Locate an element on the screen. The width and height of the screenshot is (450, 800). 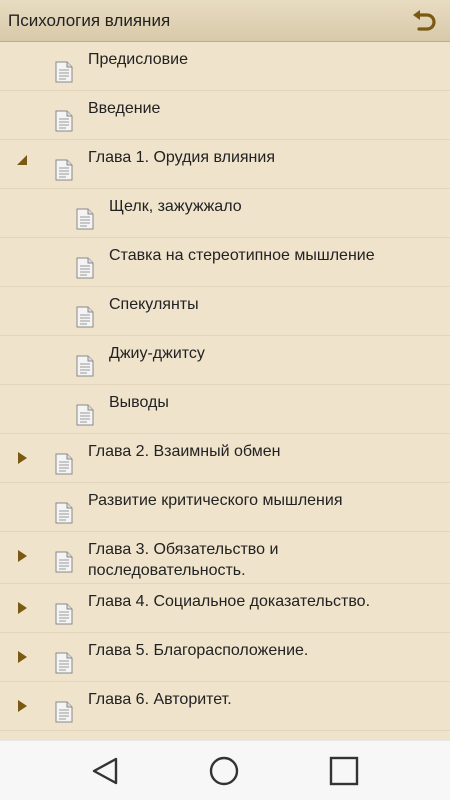
app-title: Психология влияния is located at coordinates (89, 20).